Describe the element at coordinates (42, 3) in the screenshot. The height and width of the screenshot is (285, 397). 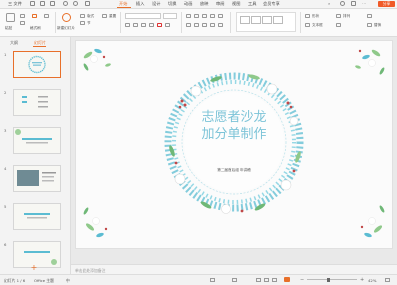
I see `print-icon` at that location.